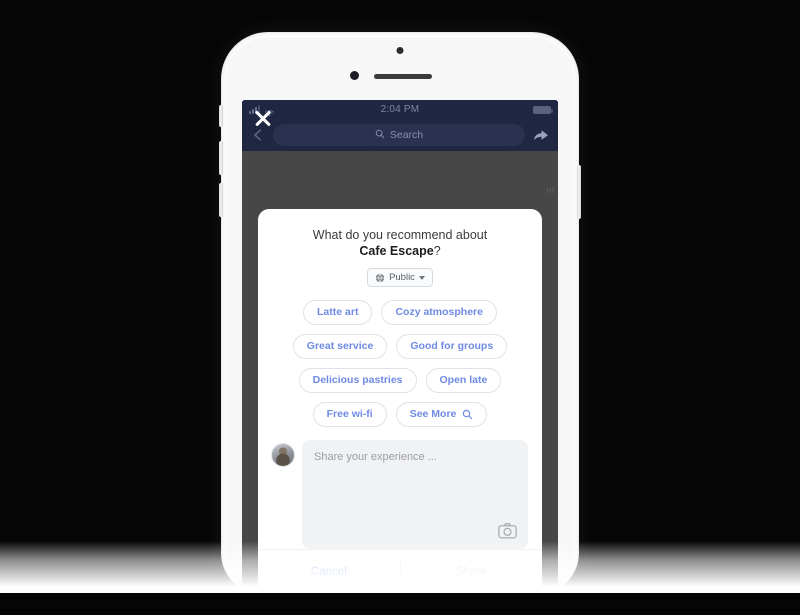  I want to click on tag-pill-label: Good for groups, so click(452, 345).